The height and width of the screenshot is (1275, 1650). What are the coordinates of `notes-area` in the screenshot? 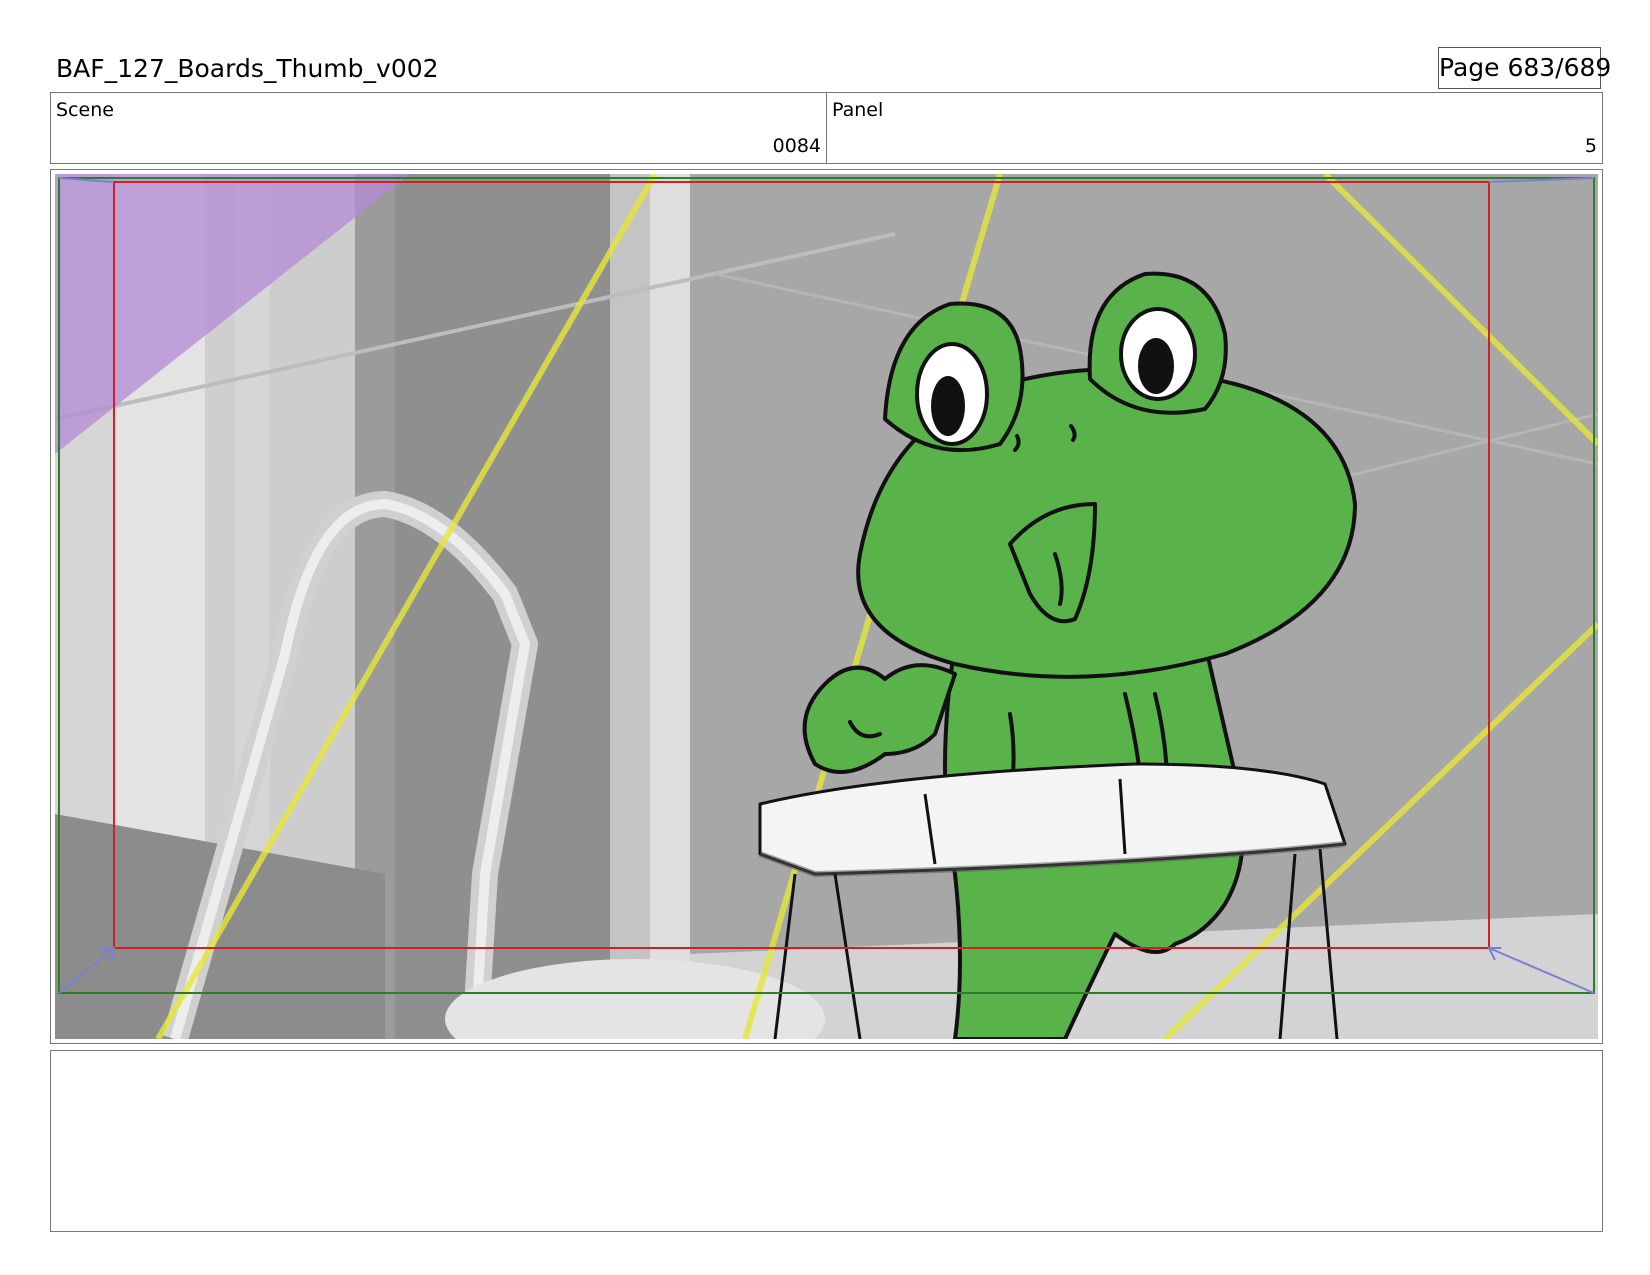 It's located at (826, 1141).